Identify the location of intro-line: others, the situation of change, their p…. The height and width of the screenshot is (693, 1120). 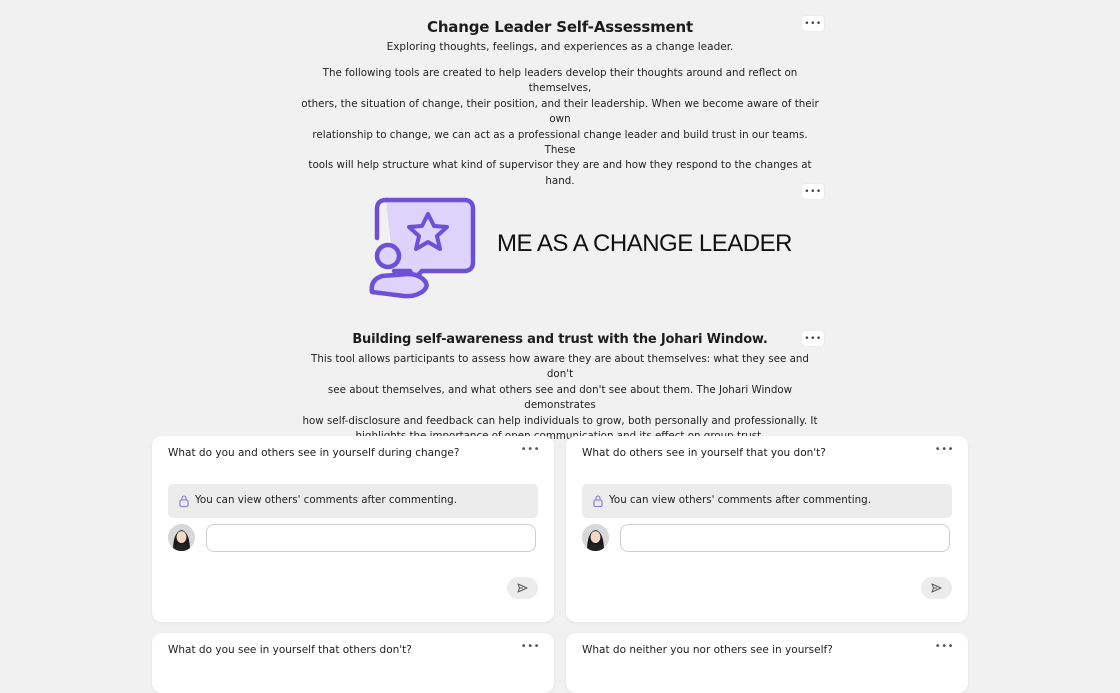
(560, 111).